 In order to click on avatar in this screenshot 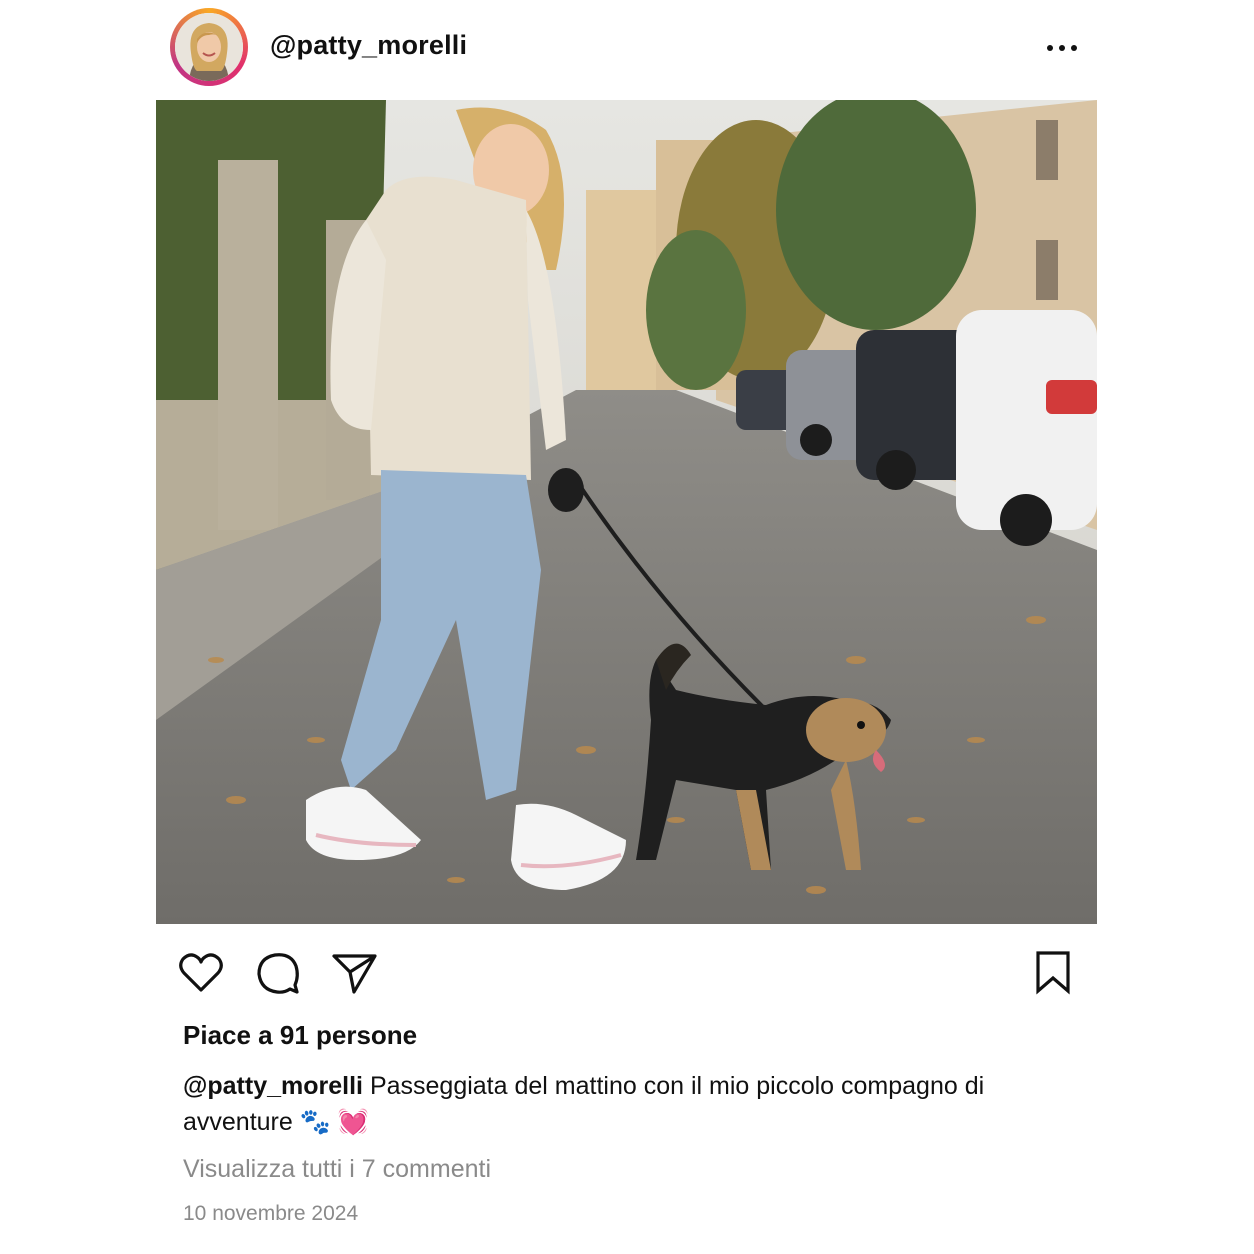, I will do `click(209, 47)`.